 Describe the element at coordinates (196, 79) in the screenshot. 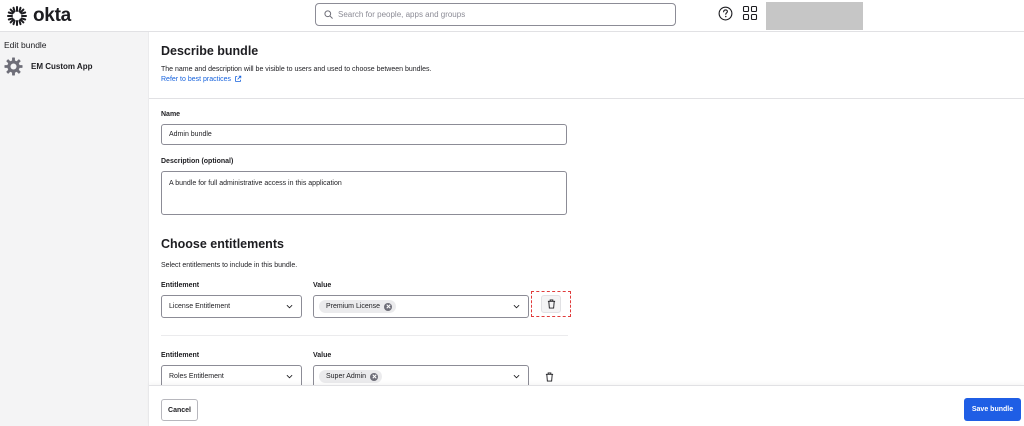

I see `best-practices-link-text: Refer to best practices` at that location.